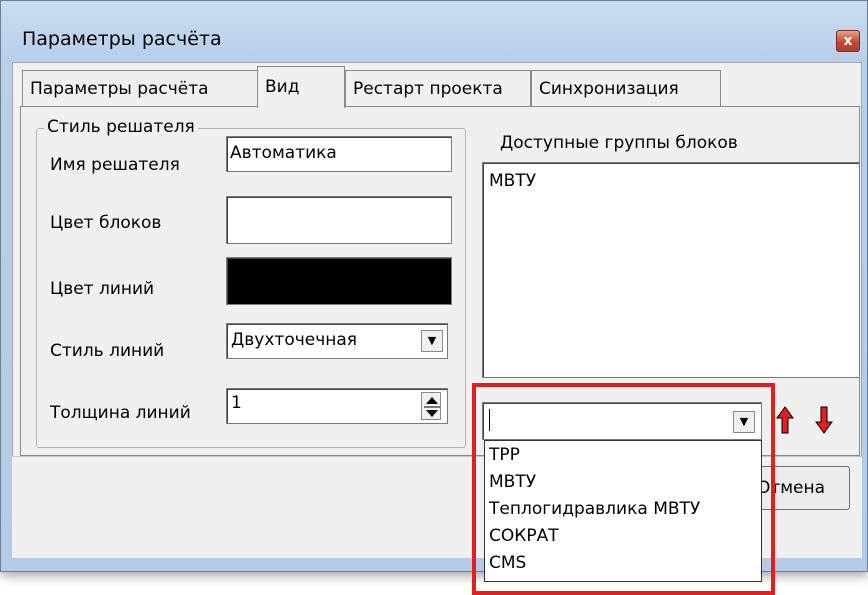  What do you see at coordinates (432, 341) in the screenshot?
I see `chevron-down-icon: ▼` at bounding box center [432, 341].